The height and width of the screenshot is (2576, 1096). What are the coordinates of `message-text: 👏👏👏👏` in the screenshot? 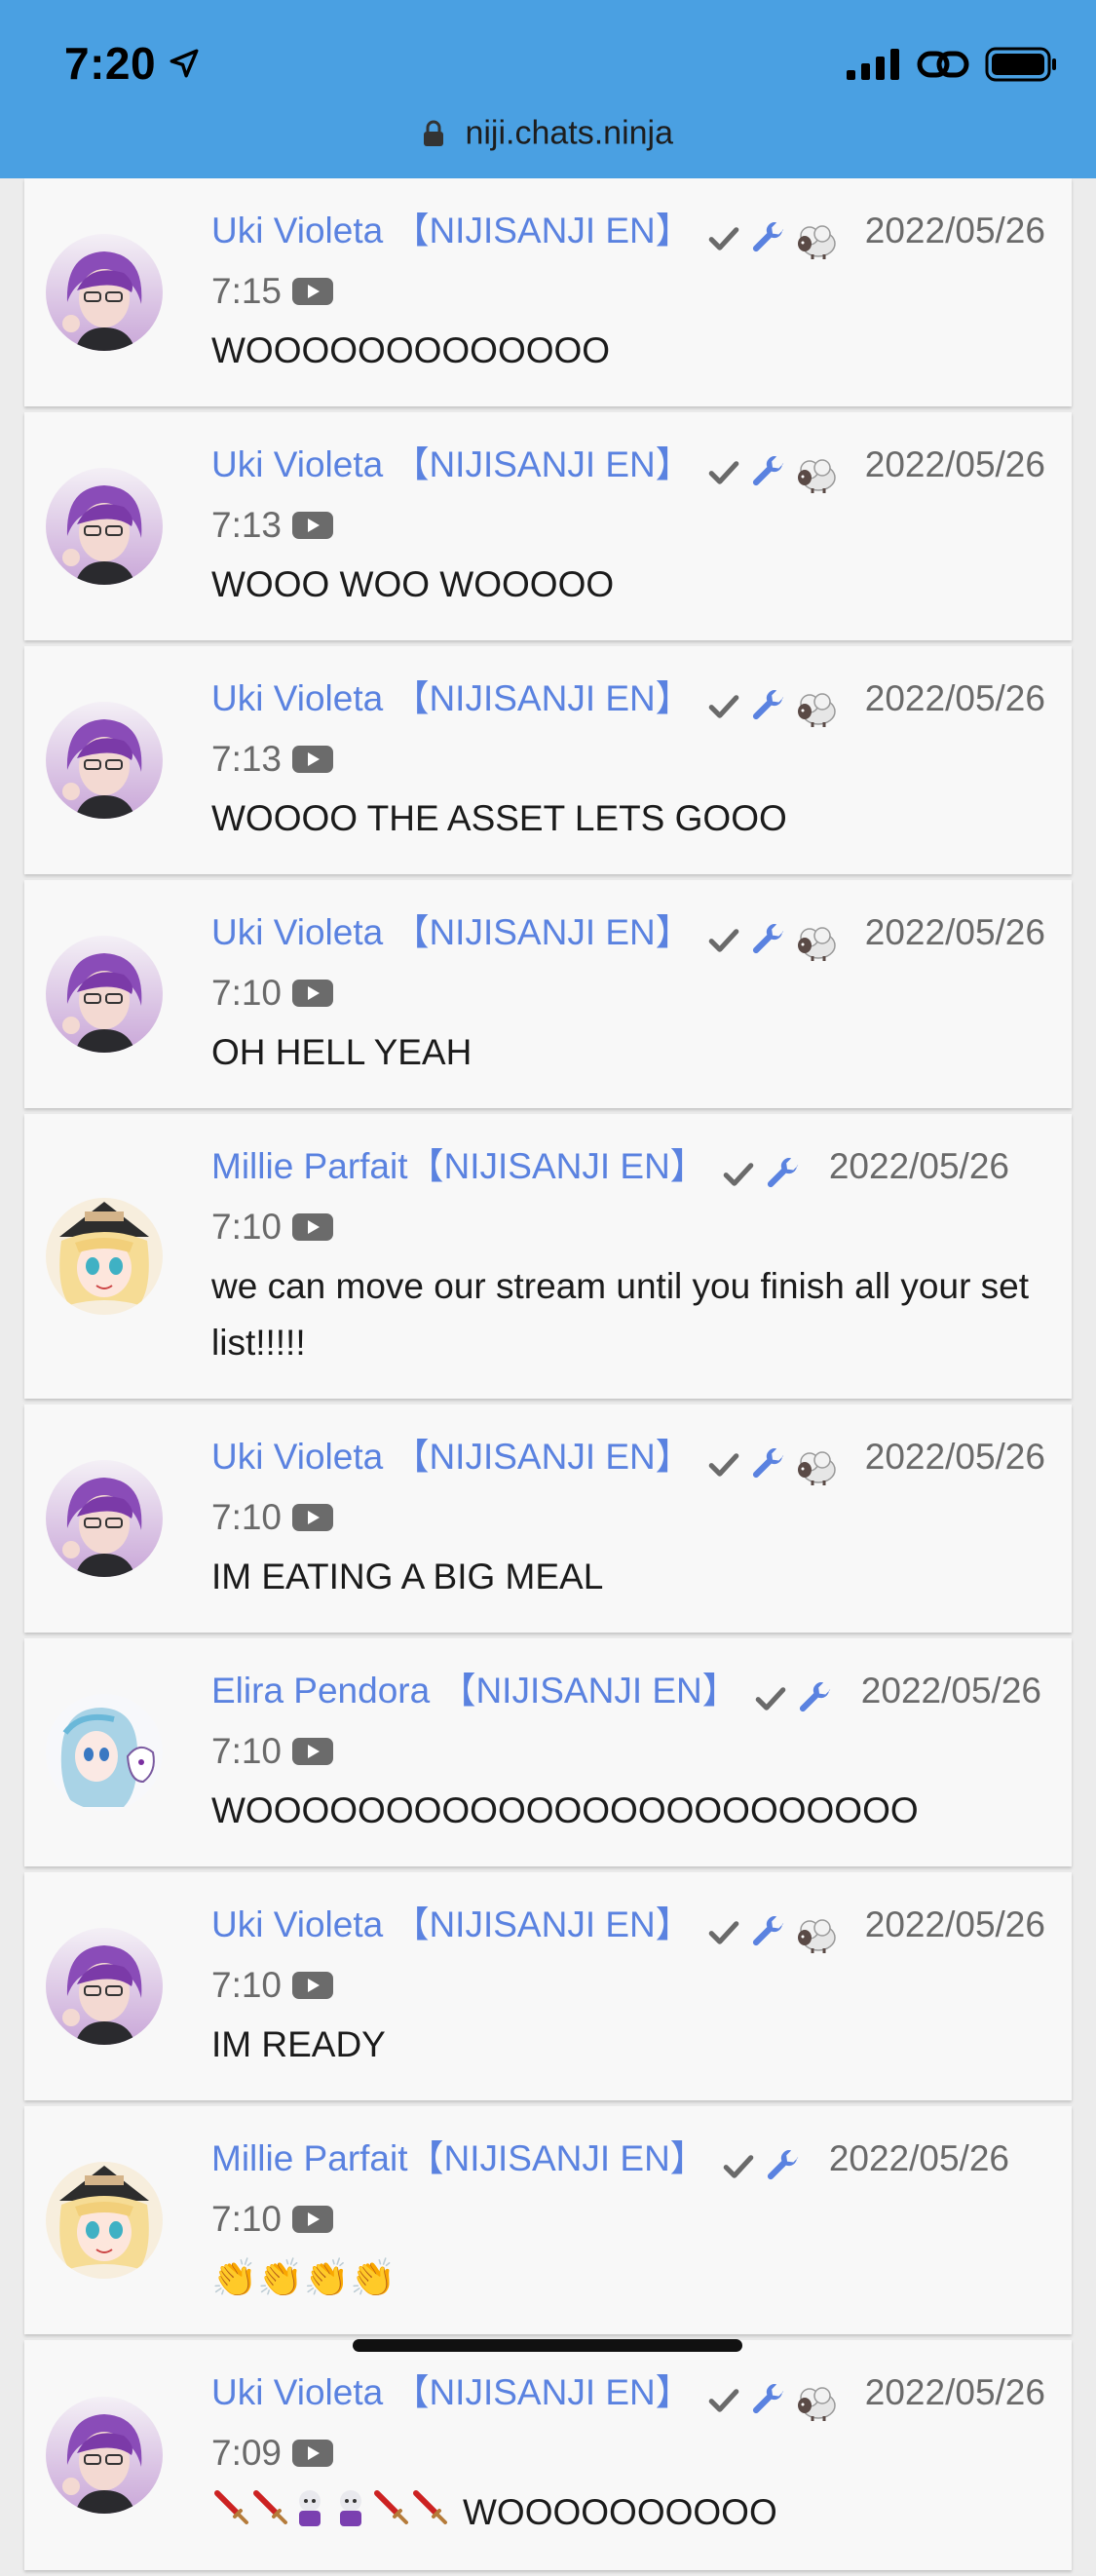 It's located at (304, 2278).